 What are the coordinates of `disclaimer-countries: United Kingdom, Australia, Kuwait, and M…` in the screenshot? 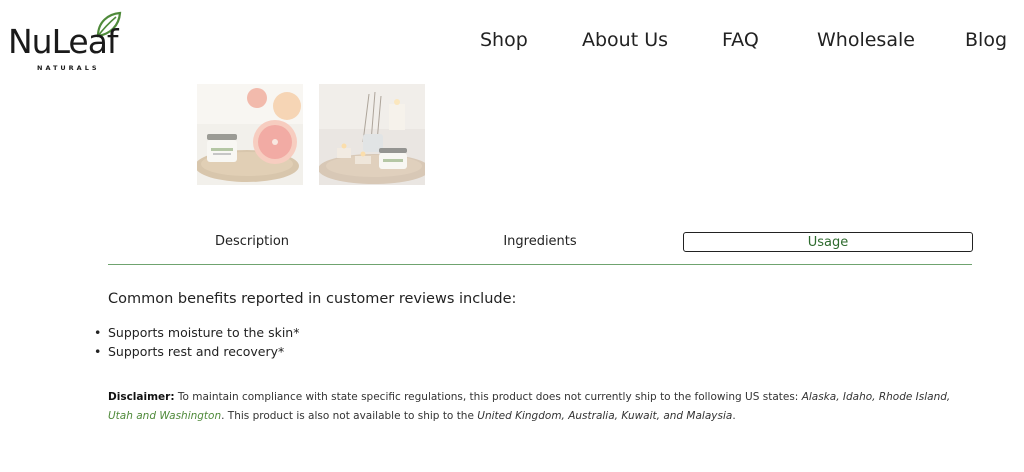 It's located at (605, 416).